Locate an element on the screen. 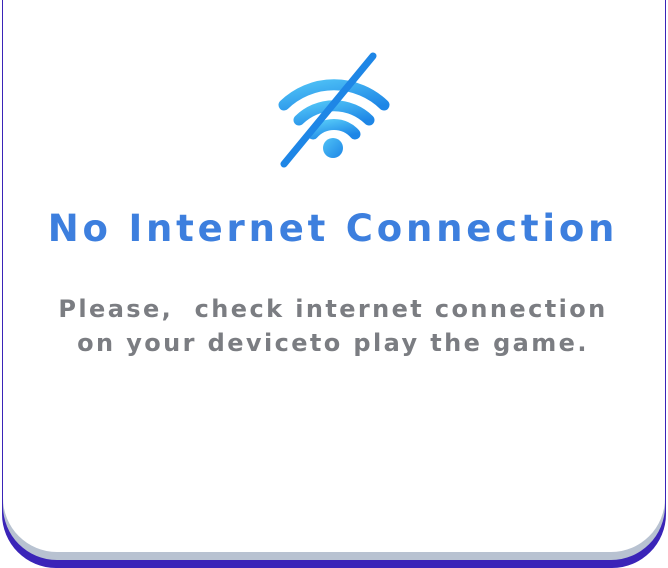 This screenshot has width=668, height=568. dialog-title: No Internet Connection is located at coordinates (333, 228).